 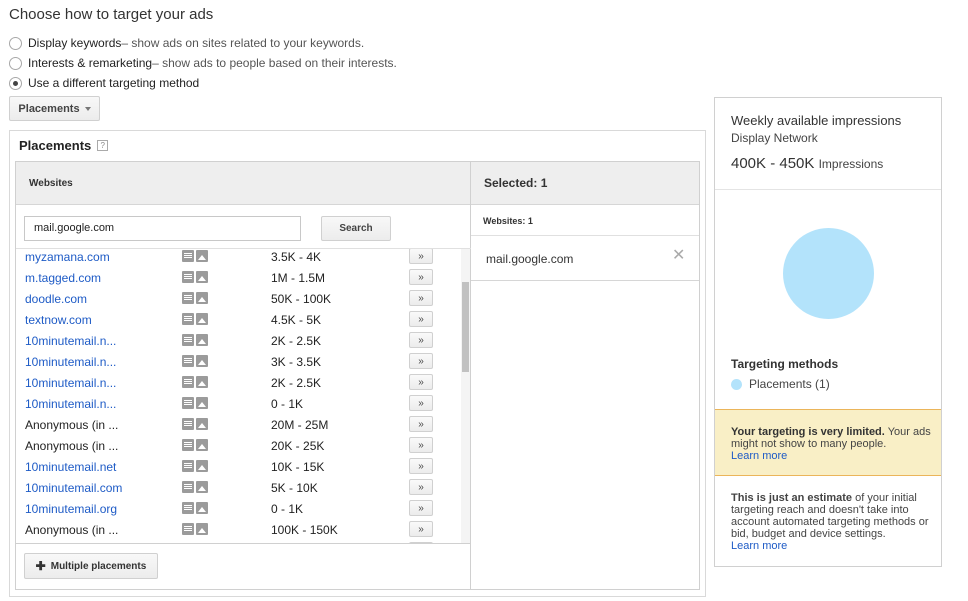 What do you see at coordinates (114, 83) in the screenshot?
I see `option-label: Use a different targeting method` at bounding box center [114, 83].